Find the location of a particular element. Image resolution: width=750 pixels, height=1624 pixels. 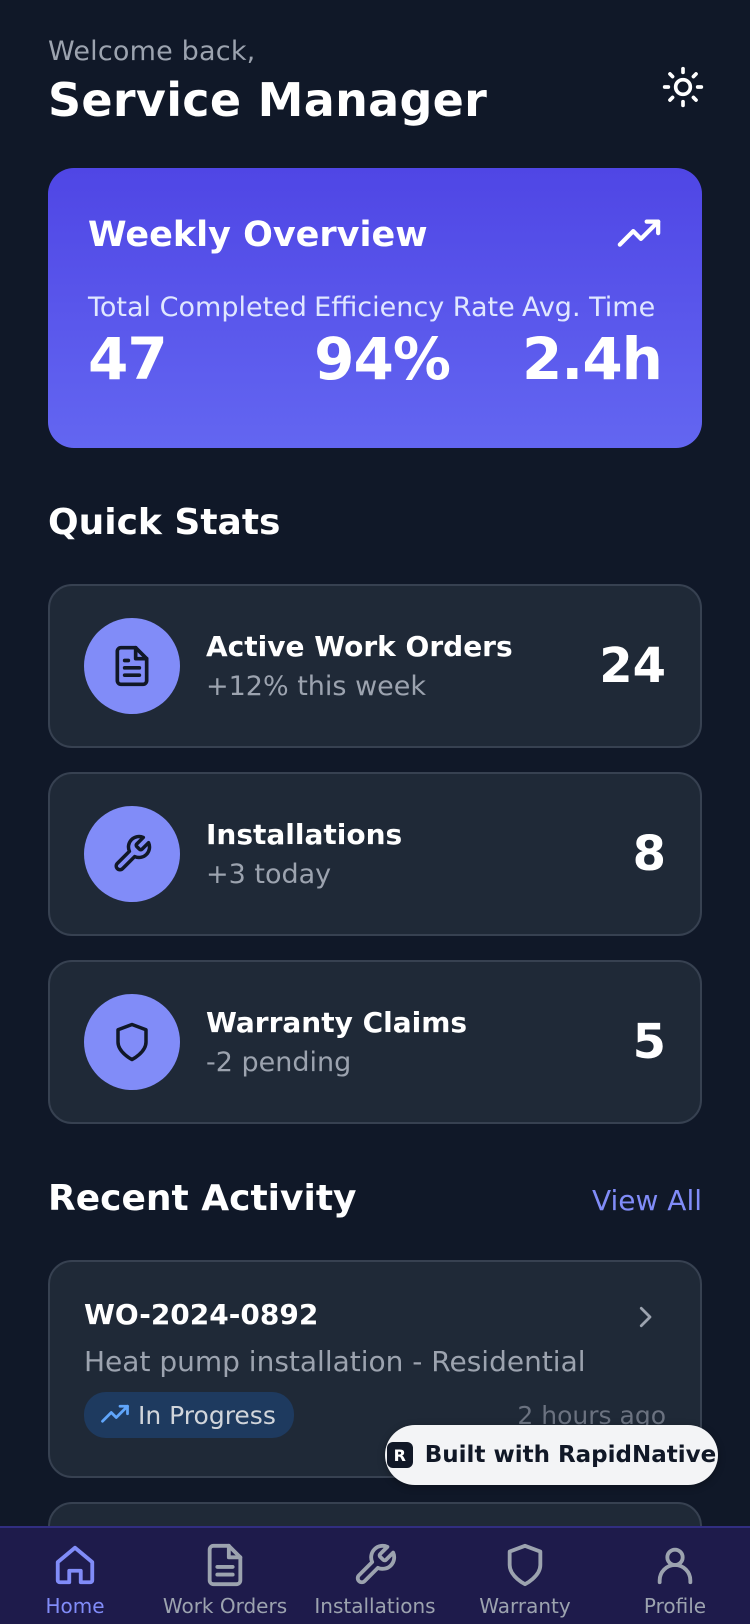

tab-profile: Profile is located at coordinates (675, 1583).